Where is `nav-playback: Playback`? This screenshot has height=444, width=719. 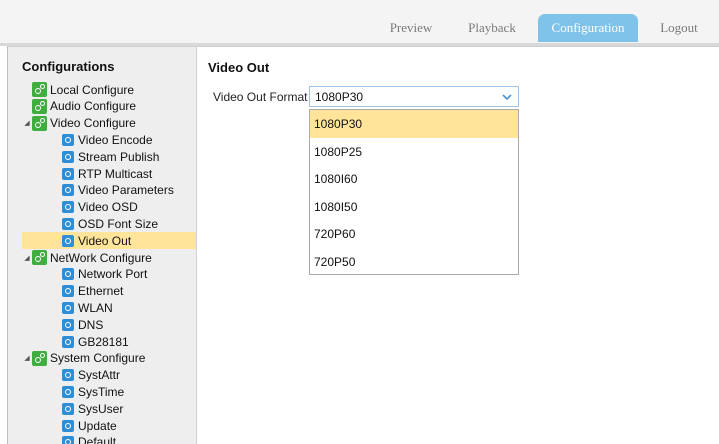
nav-playback: Playback is located at coordinates (492, 28).